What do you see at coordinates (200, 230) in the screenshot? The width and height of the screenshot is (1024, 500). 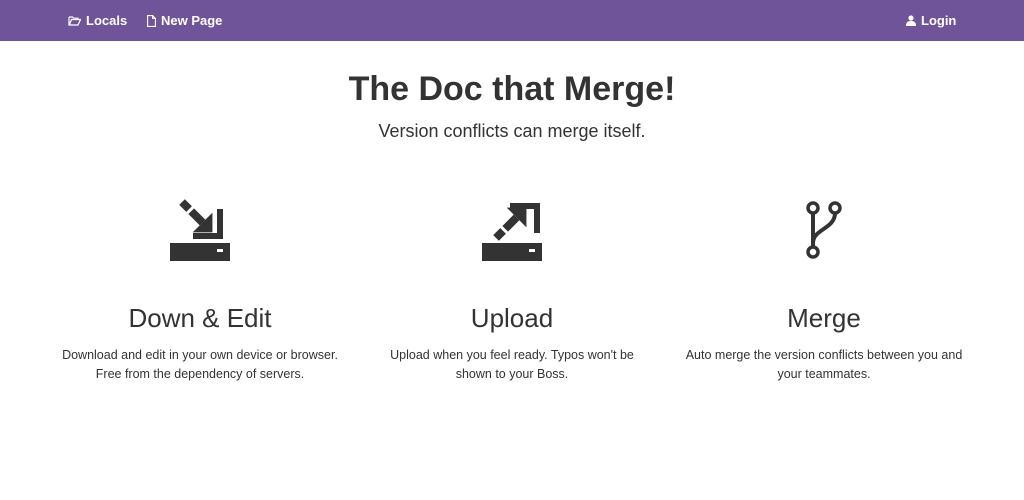 I see `download-icon` at bounding box center [200, 230].